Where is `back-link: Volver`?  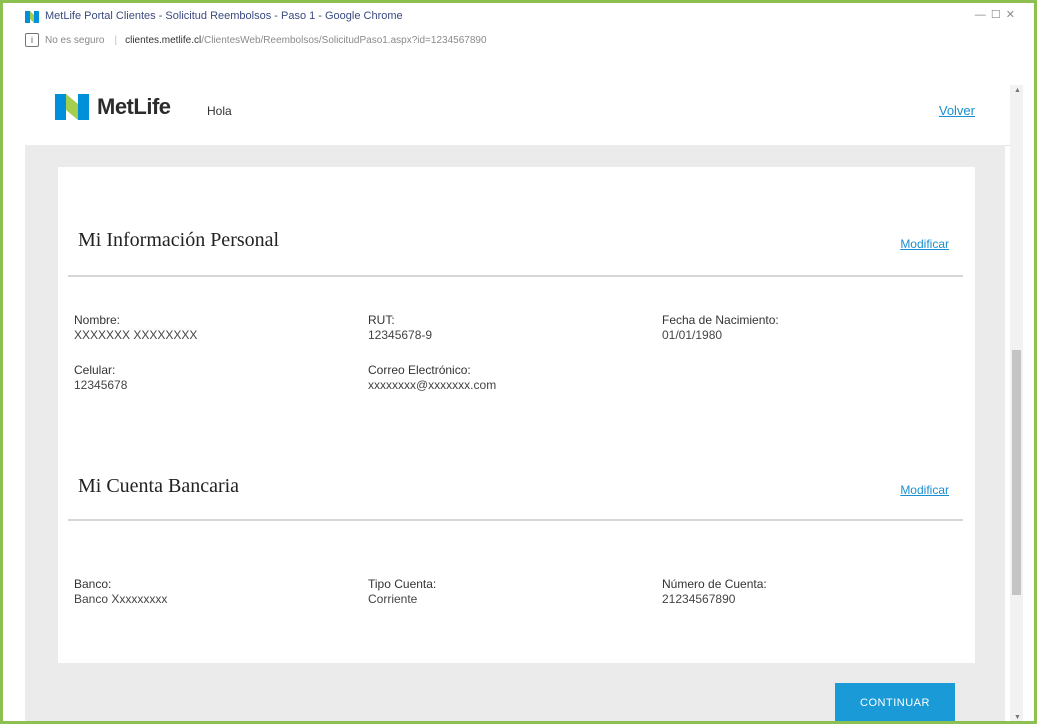 back-link: Volver is located at coordinates (957, 110).